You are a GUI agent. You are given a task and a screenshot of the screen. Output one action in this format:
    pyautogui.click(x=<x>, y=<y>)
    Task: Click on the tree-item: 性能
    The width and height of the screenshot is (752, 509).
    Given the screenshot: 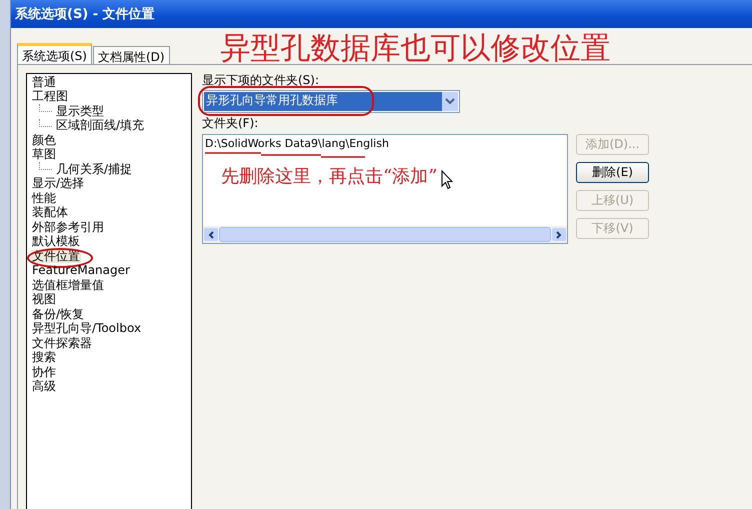 What is the action you would take?
    pyautogui.click(x=44, y=198)
    